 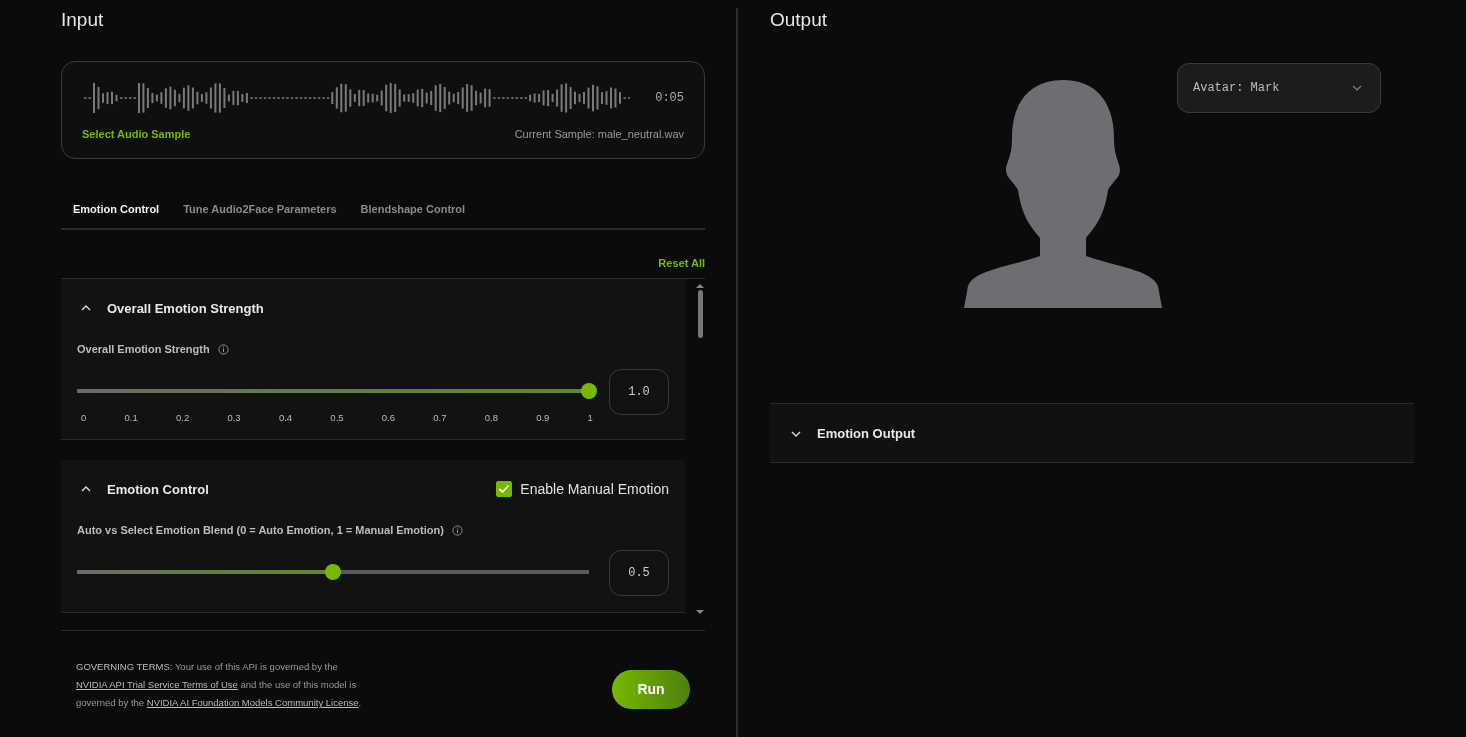 What do you see at coordinates (388, 417) in the screenshot?
I see `tick-label: 0.6` at bounding box center [388, 417].